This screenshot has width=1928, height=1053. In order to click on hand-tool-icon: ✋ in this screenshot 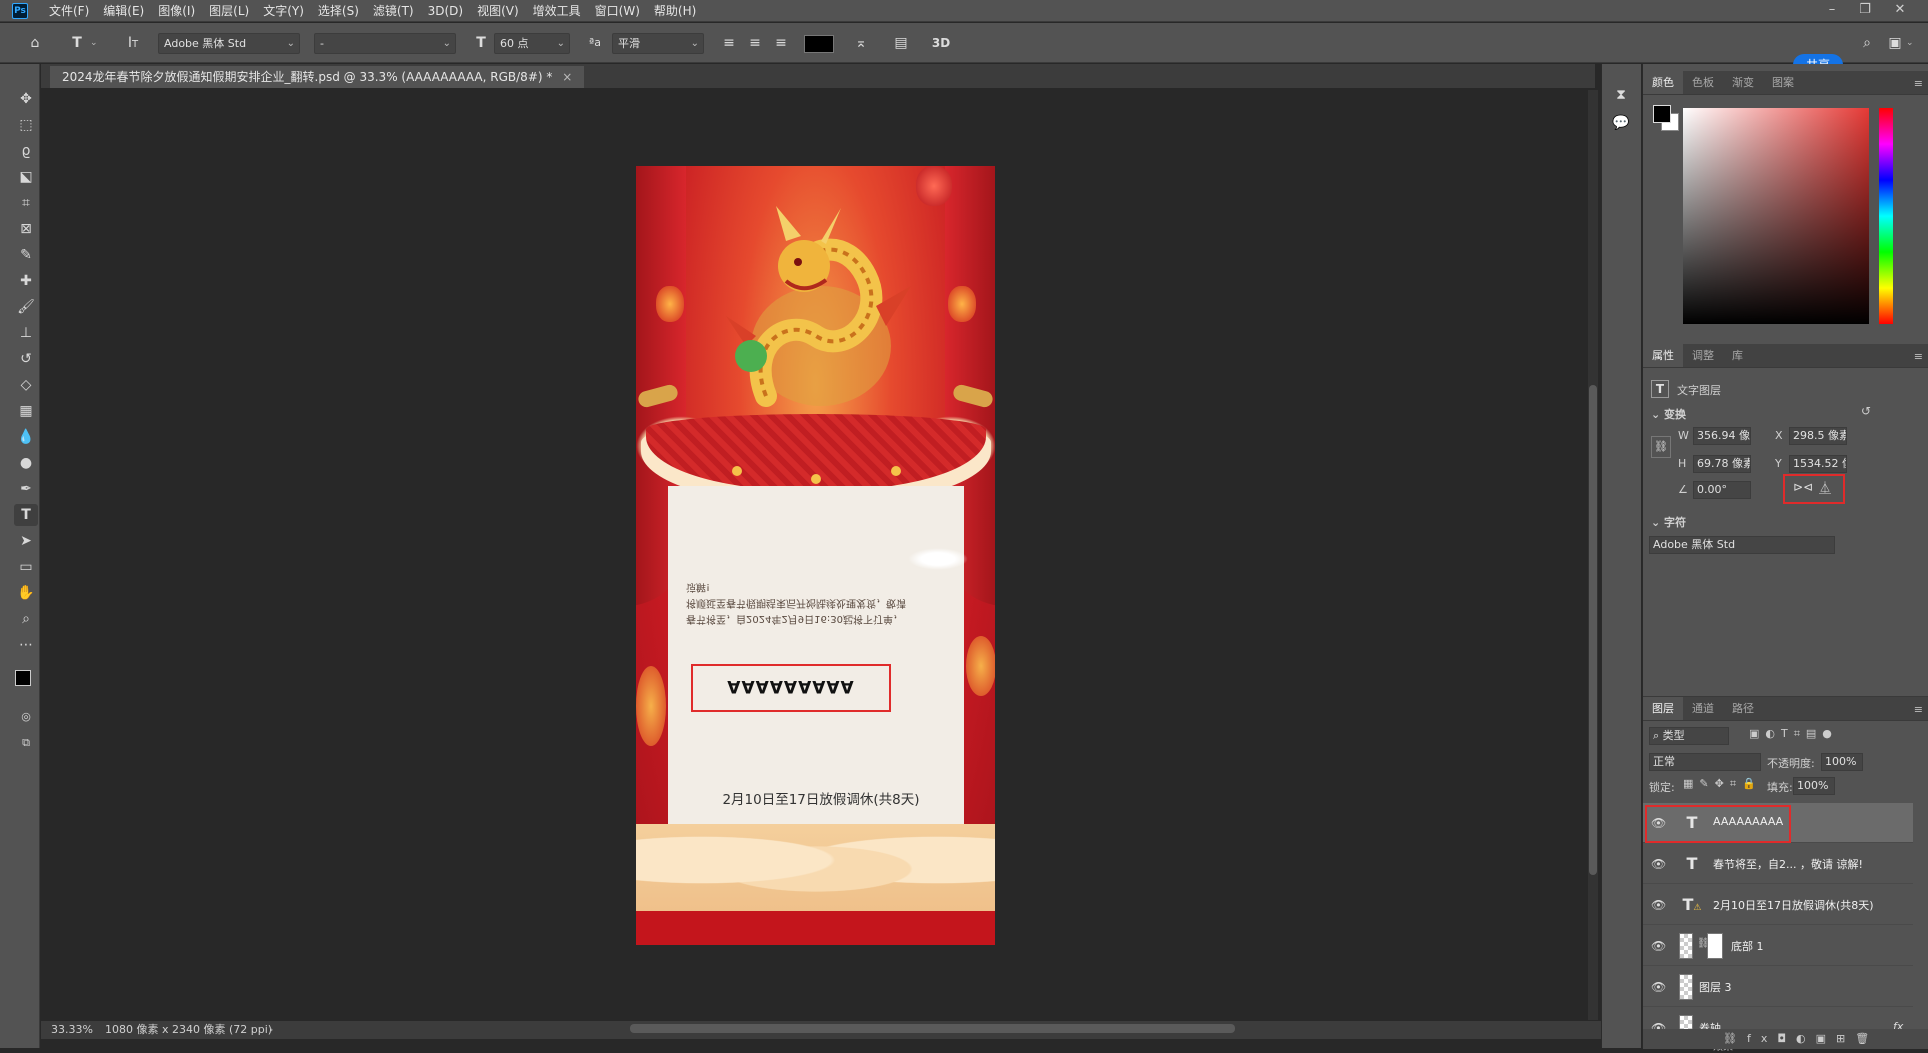, I will do `click(26, 593)`.